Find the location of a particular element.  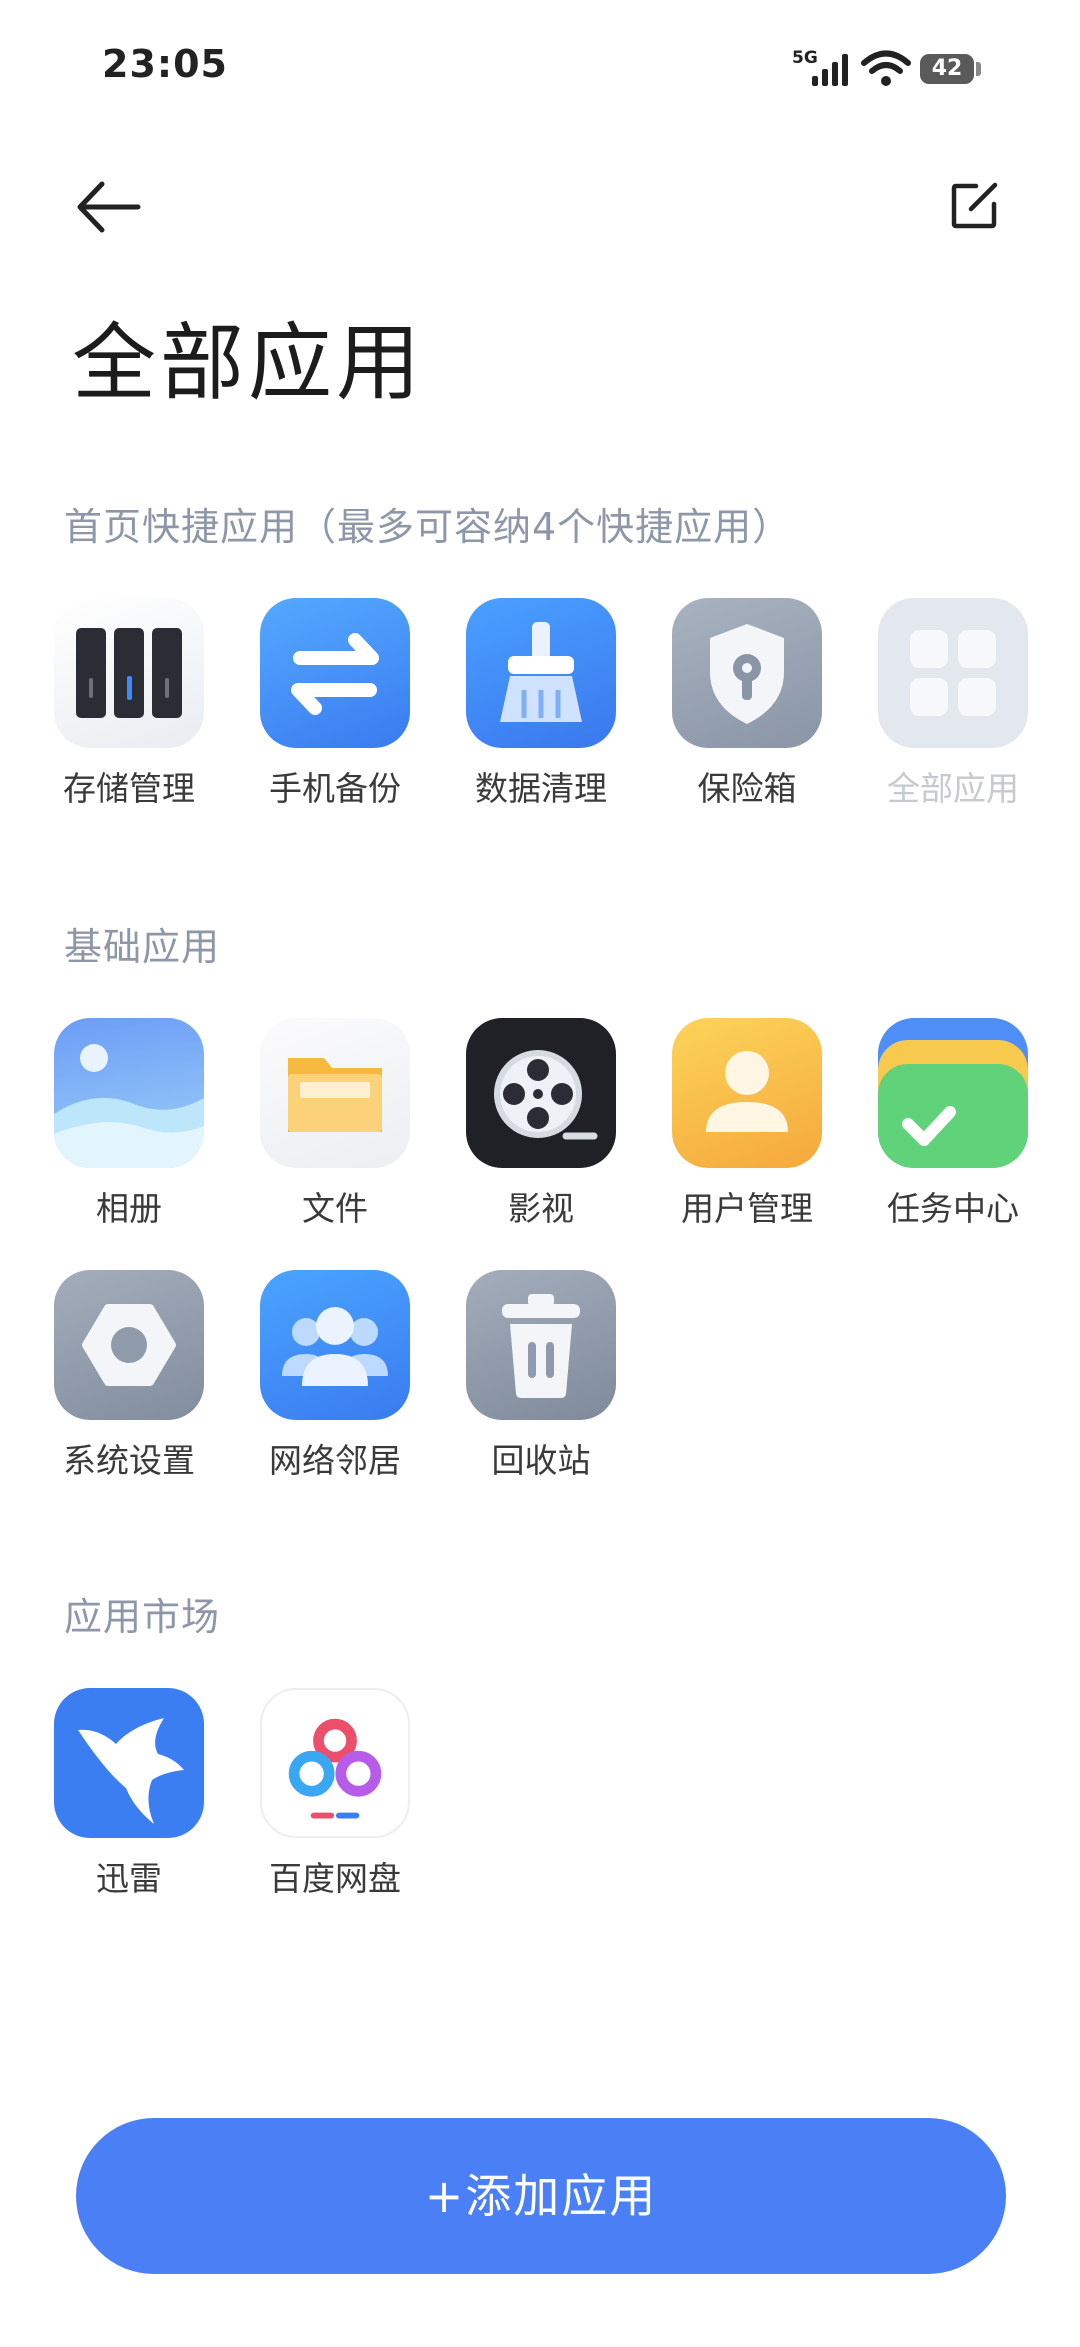

back-button is located at coordinates (110, 207).